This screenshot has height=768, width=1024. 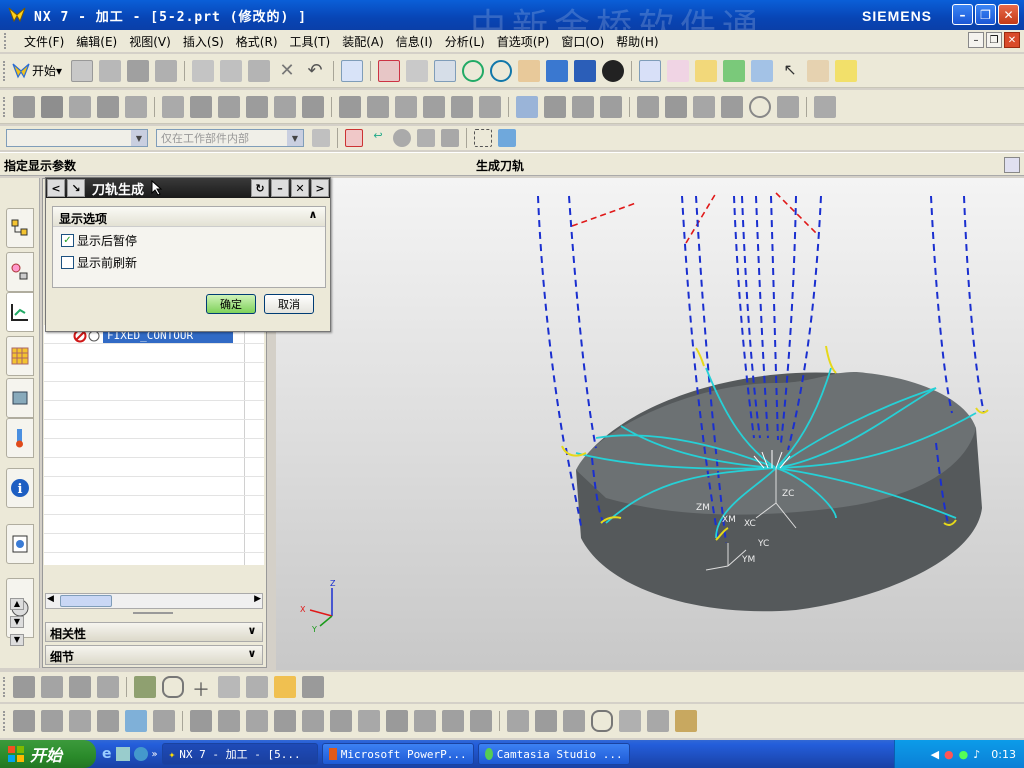 I want to click on menu-window: 窗口(O), so click(x=582, y=41).